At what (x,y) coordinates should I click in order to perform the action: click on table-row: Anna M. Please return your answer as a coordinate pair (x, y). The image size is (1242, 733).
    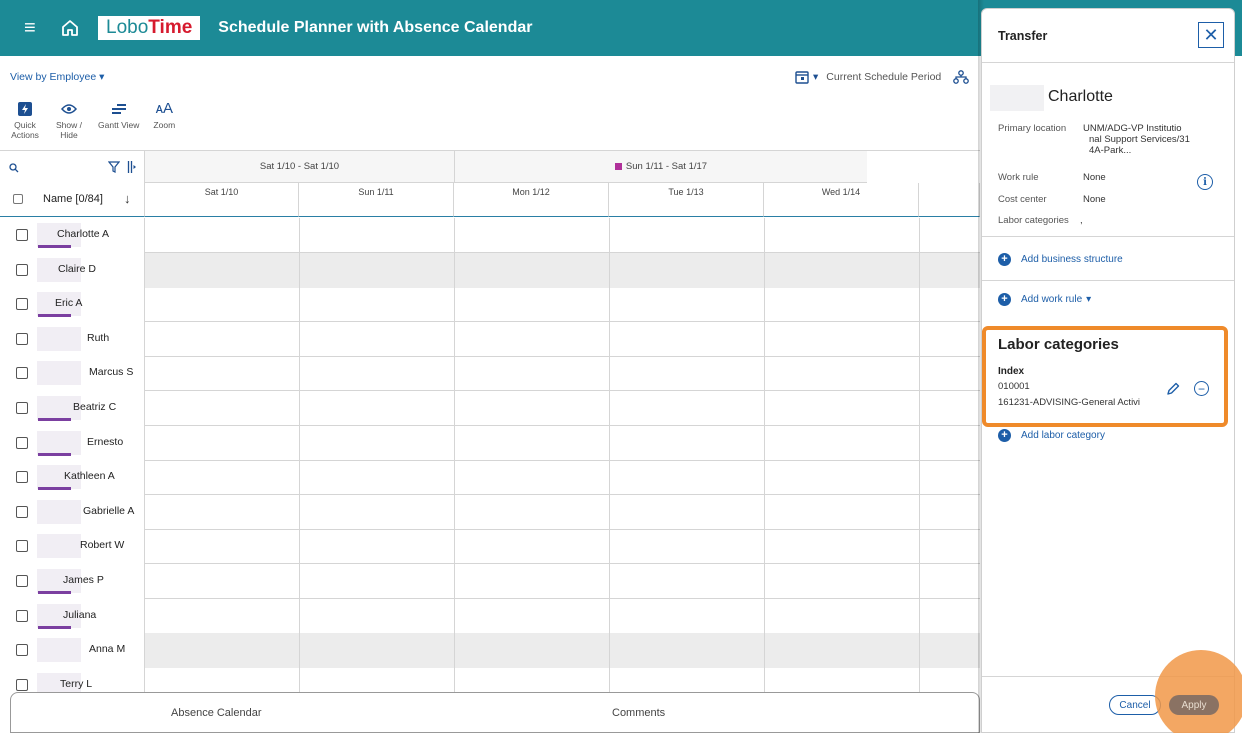
    Looking at the image, I should click on (490, 651).